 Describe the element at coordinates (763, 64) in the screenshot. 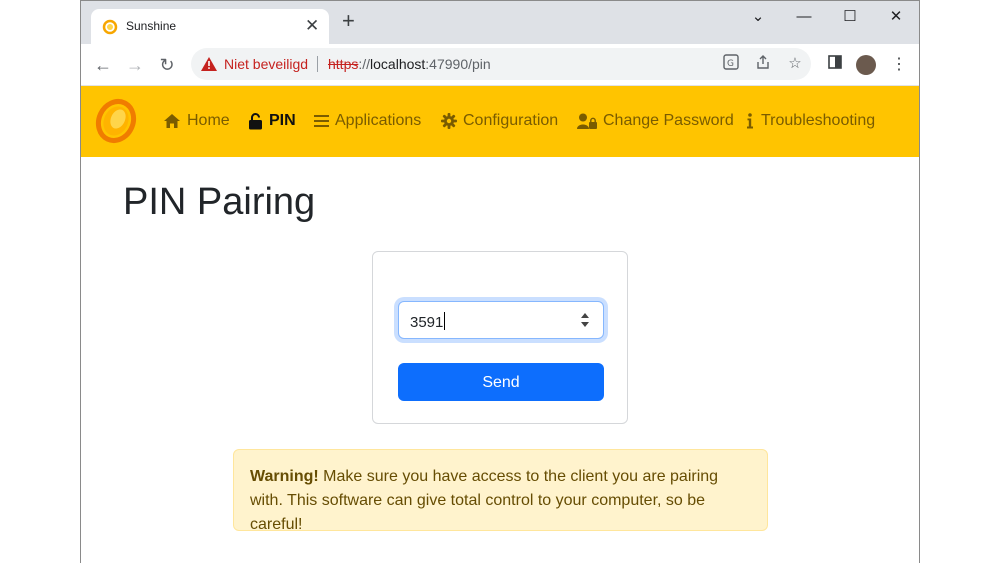

I see `share-icon` at that location.